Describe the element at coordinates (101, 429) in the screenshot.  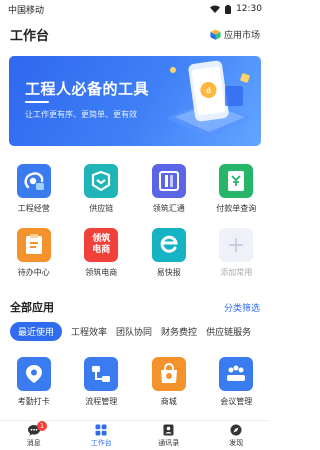
I see `workbench-icon` at that location.